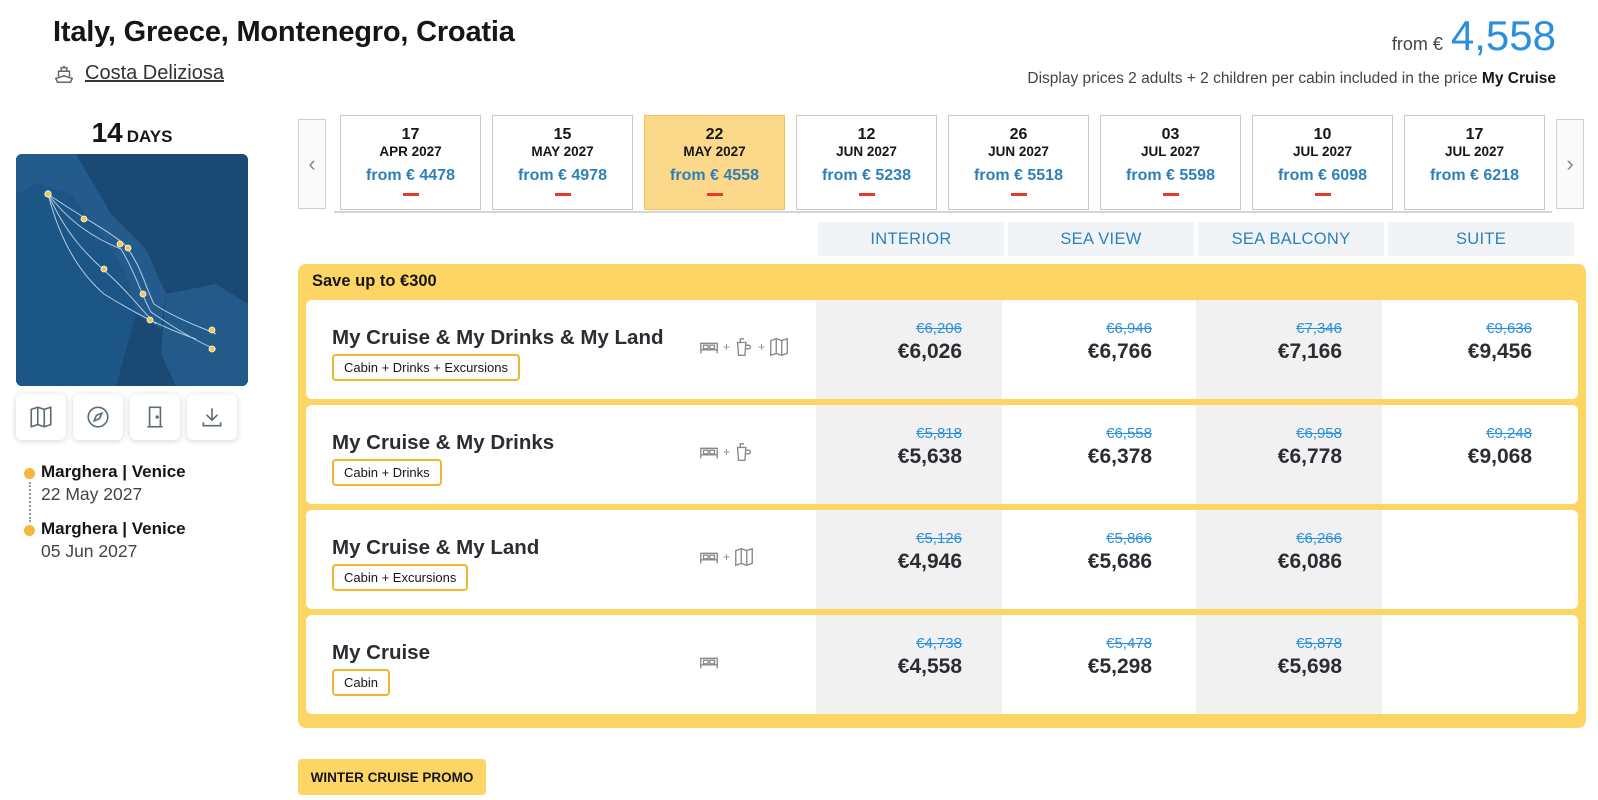  Describe the element at coordinates (498, 337) in the screenshot. I see `package-name: My Cruise & My Drinks & My Land` at that location.